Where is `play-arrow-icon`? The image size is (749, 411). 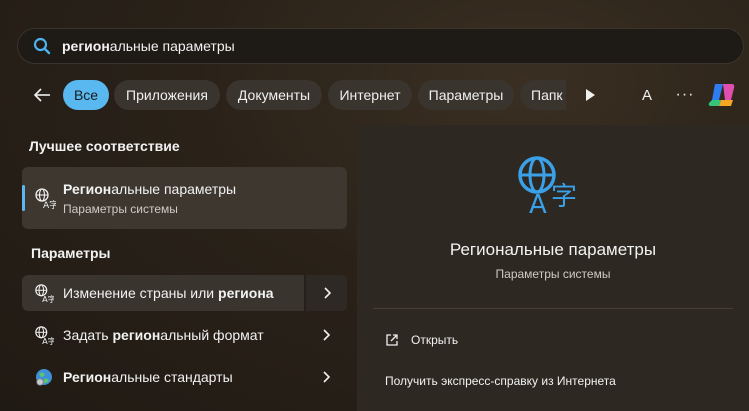
play-arrow-icon is located at coordinates (590, 95).